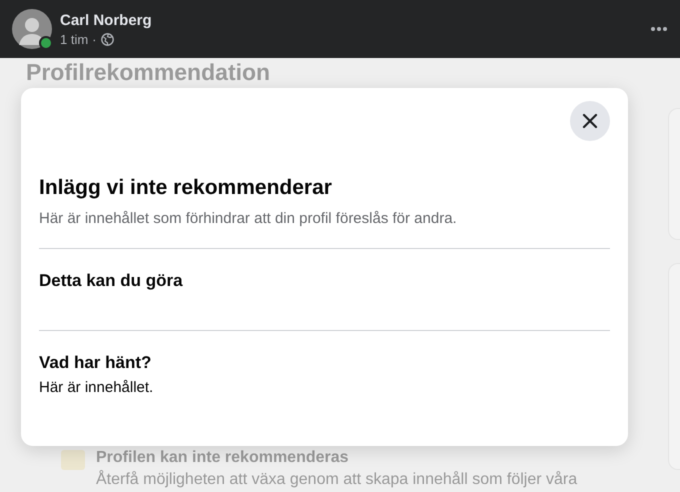 The height and width of the screenshot is (492, 680). I want to click on section-heading: Detta kan du göra, so click(111, 281).